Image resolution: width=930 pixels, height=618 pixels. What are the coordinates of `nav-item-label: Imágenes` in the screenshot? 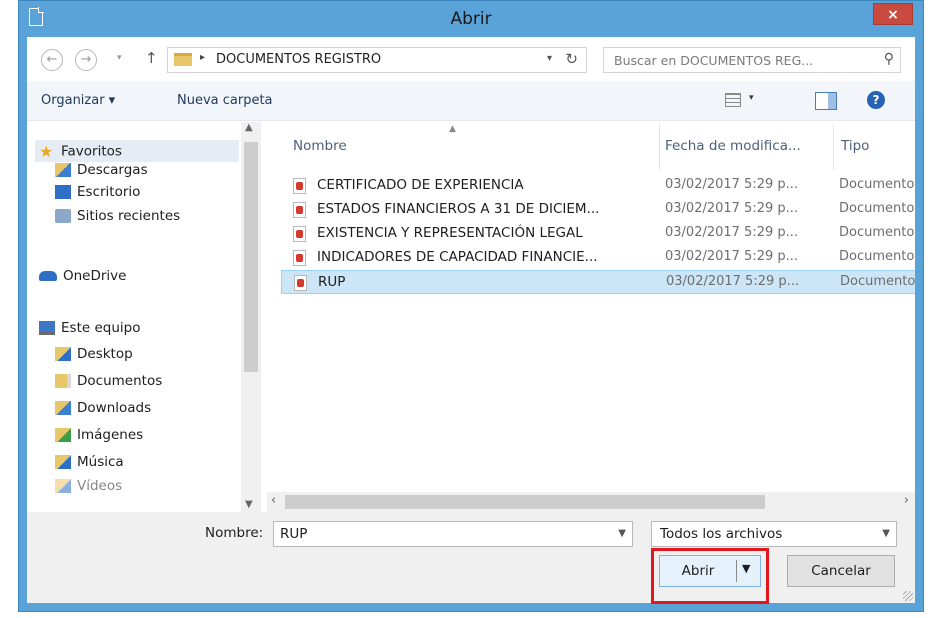 It's located at (110, 435).